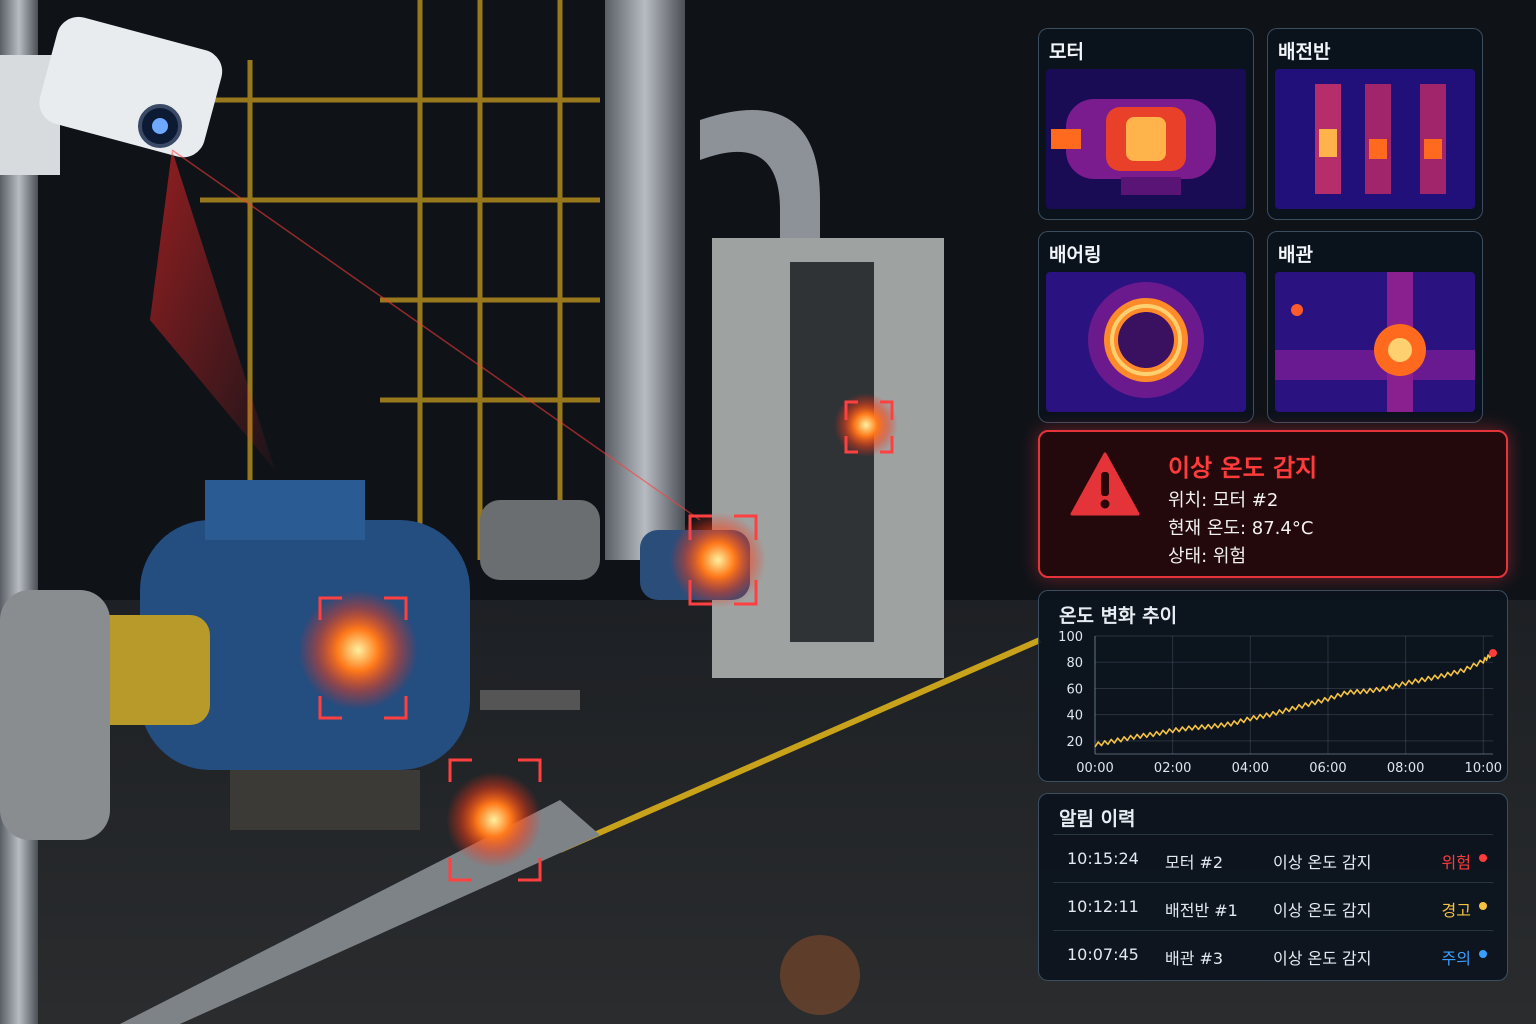  Describe the element at coordinates (1375, 342) in the screenshot. I see `pipe-thermal-icon` at that location.